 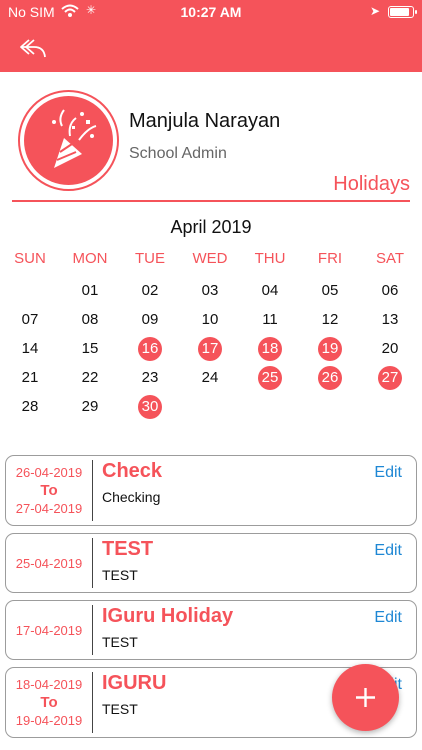 I want to click on calendar-day-08: 08, so click(x=90, y=319).